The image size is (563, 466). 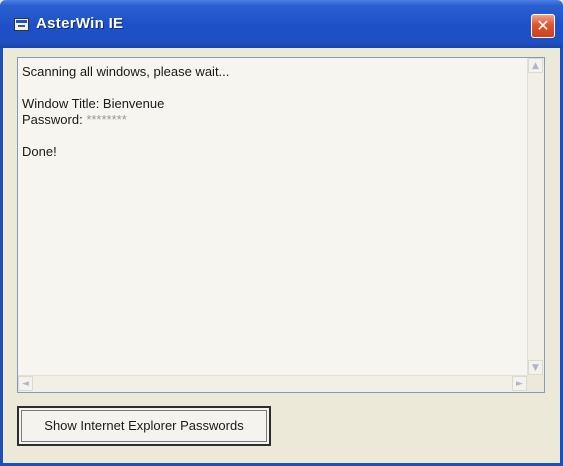 I want to click on scroll-left-icon: ◄, so click(x=25, y=383).